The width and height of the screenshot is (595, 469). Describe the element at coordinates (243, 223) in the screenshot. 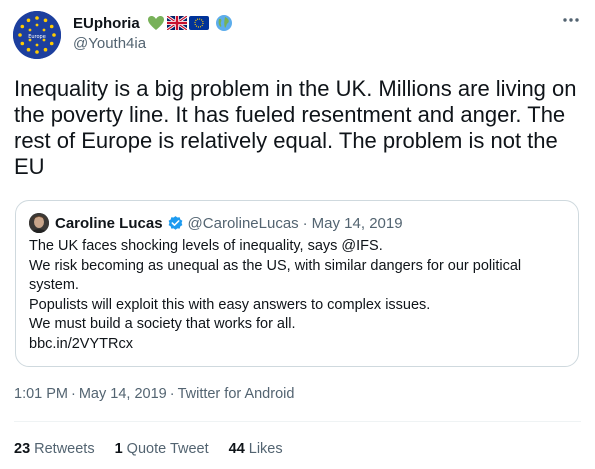

I see `quoted-author-handle: @CarolineLucas` at that location.